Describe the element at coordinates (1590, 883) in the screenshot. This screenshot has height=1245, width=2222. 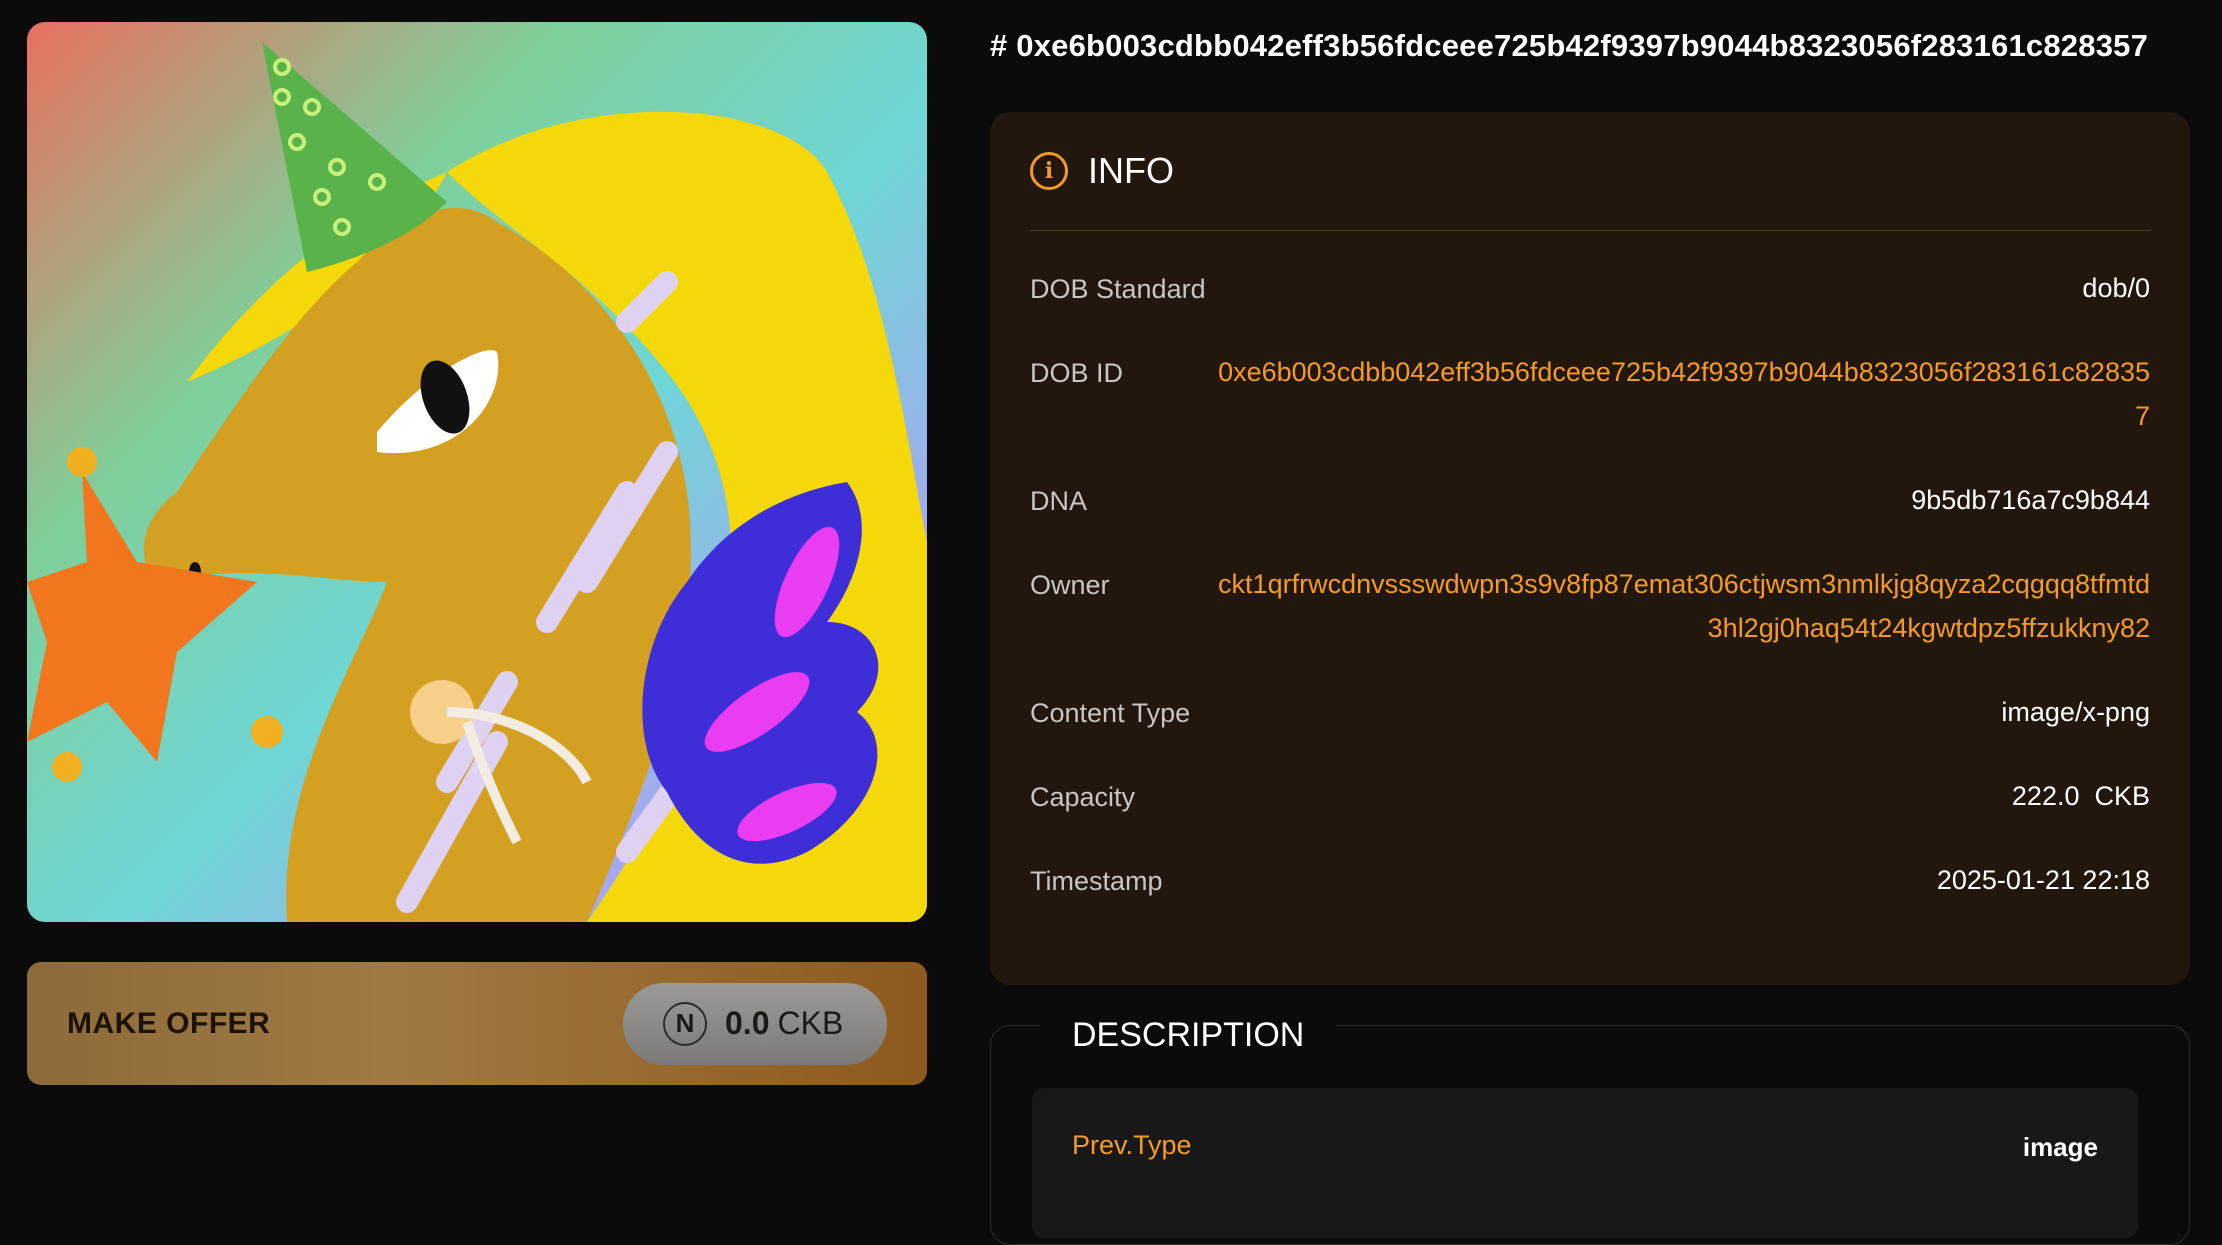
I see `info-row-timestamp: Timestamp 2025-01-21 22:18` at that location.